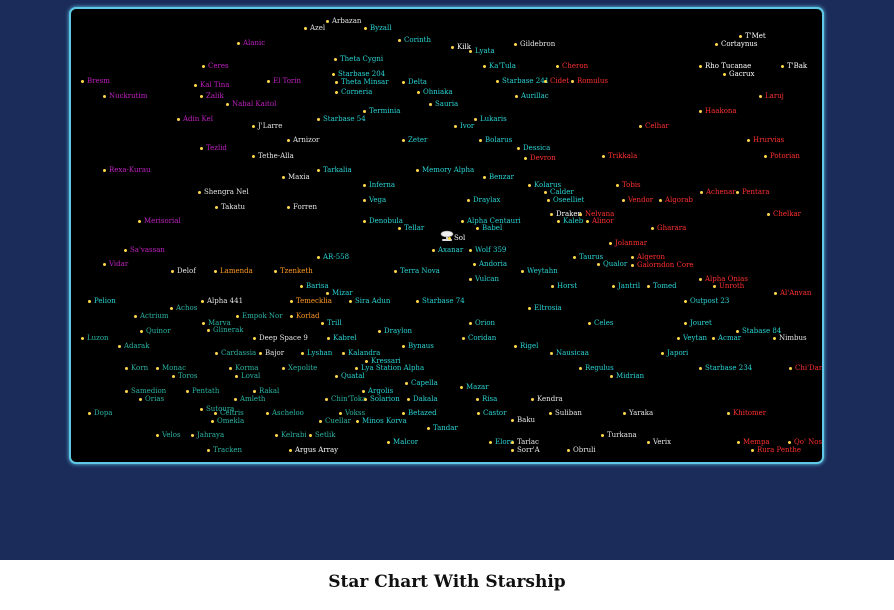 The image size is (894, 610). What do you see at coordinates (417, 271) in the screenshot?
I see `star-terra-nova: Terra Nova` at bounding box center [417, 271].